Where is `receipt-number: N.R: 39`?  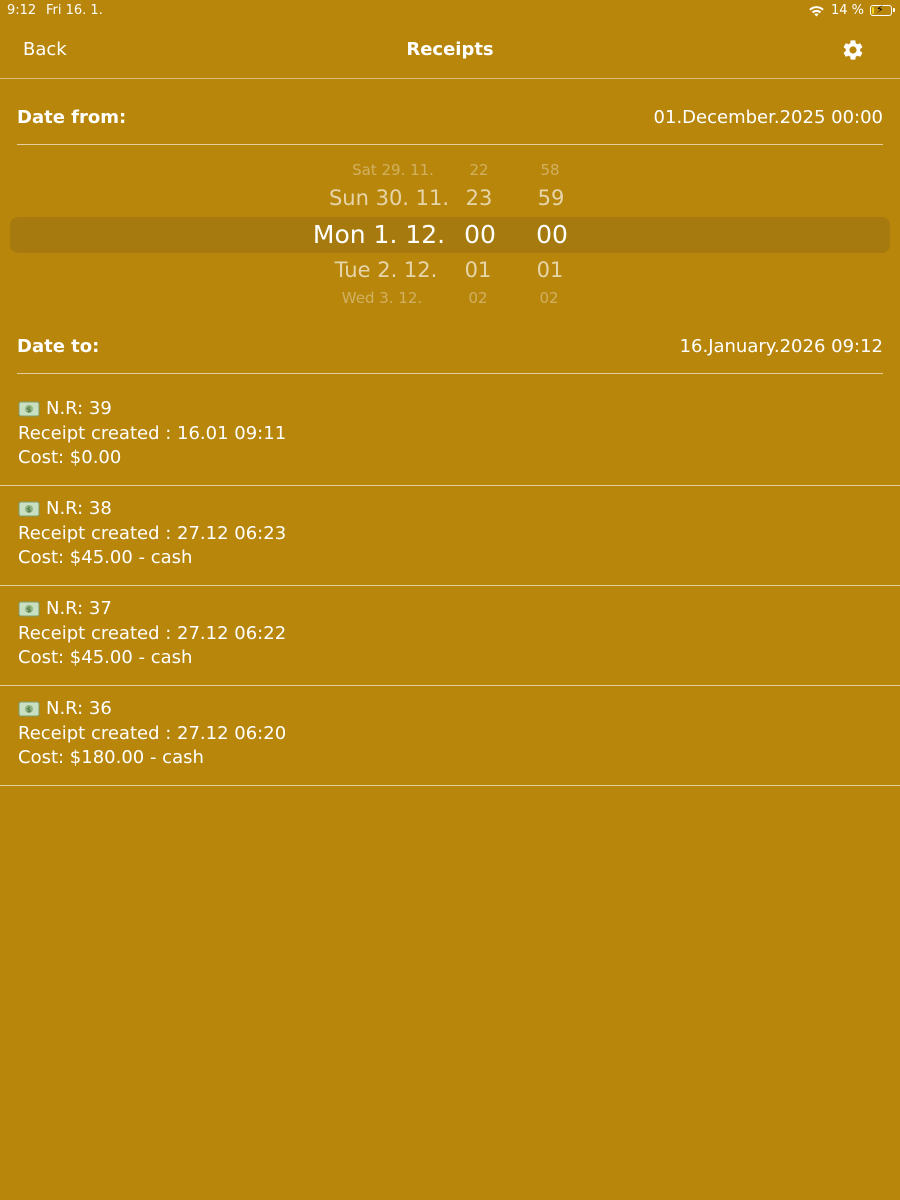
receipt-number: N.R: 39 is located at coordinates (79, 408).